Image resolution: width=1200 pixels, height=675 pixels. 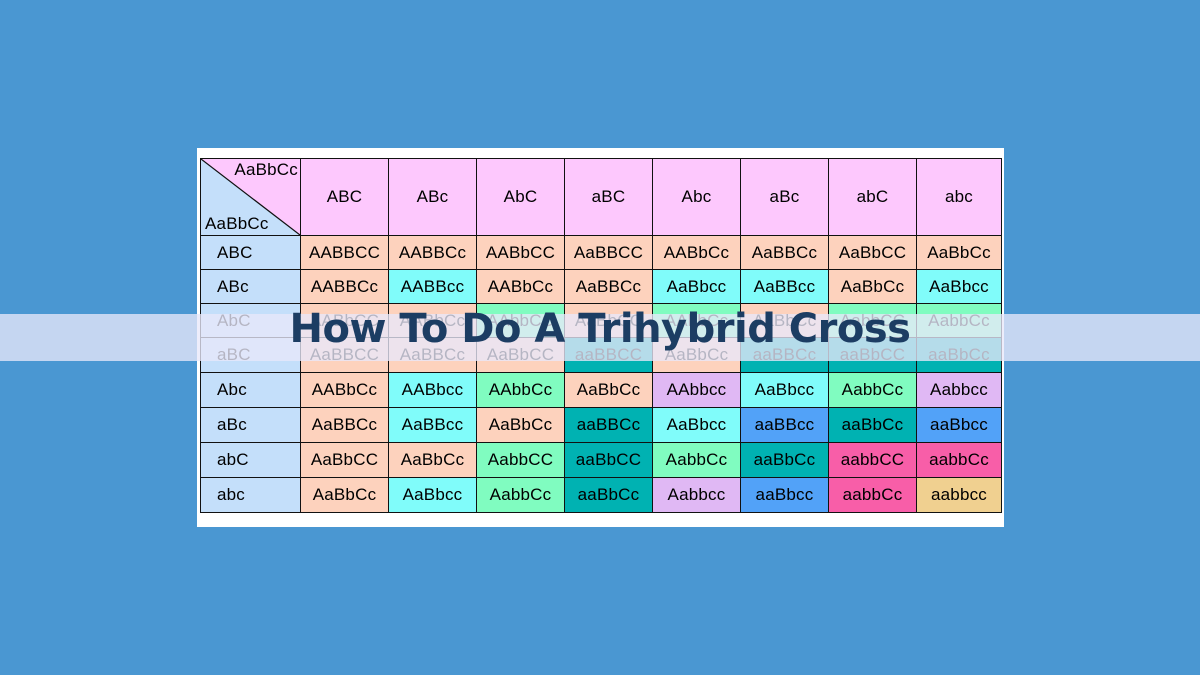 I want to click on top-parent-genotype: AaBbCc, so click(x=266, y=169).